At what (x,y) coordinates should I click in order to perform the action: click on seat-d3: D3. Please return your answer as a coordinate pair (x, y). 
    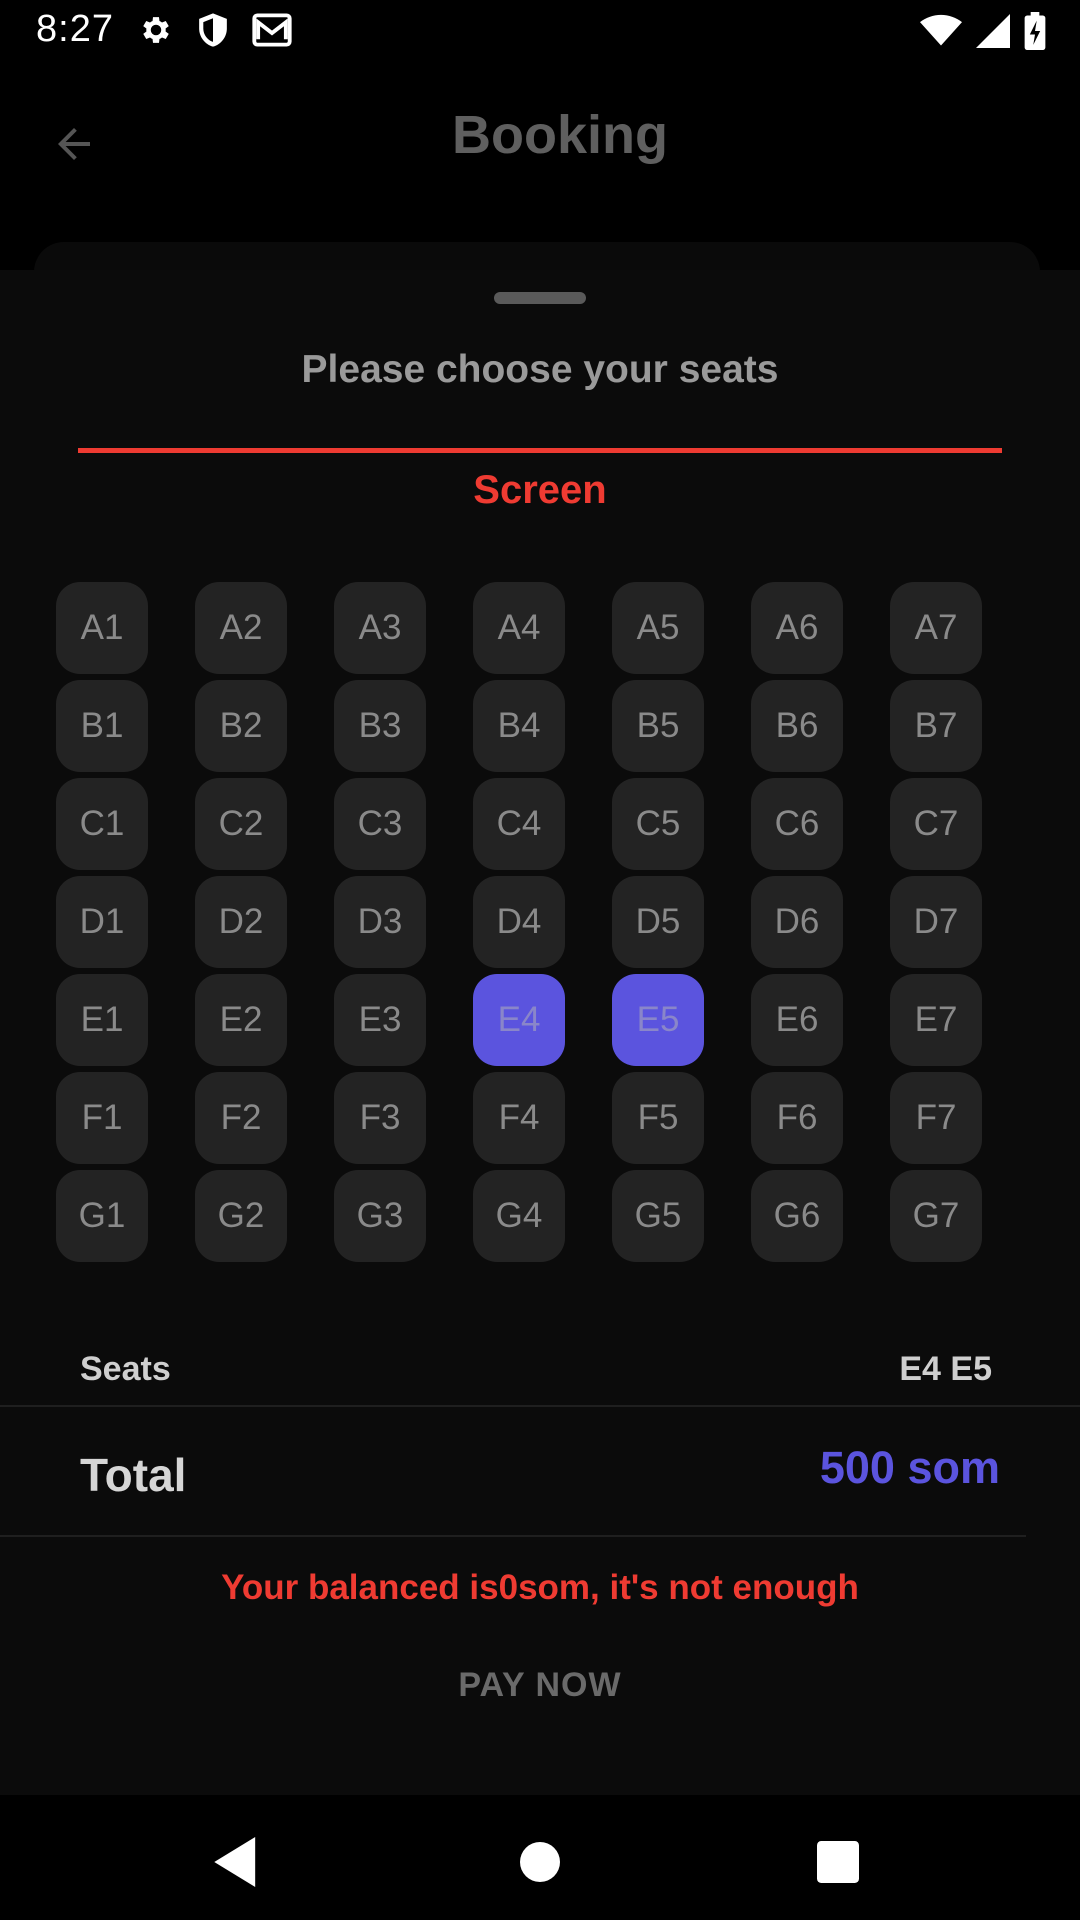
    Looking at the image, I should click on (380, 922).